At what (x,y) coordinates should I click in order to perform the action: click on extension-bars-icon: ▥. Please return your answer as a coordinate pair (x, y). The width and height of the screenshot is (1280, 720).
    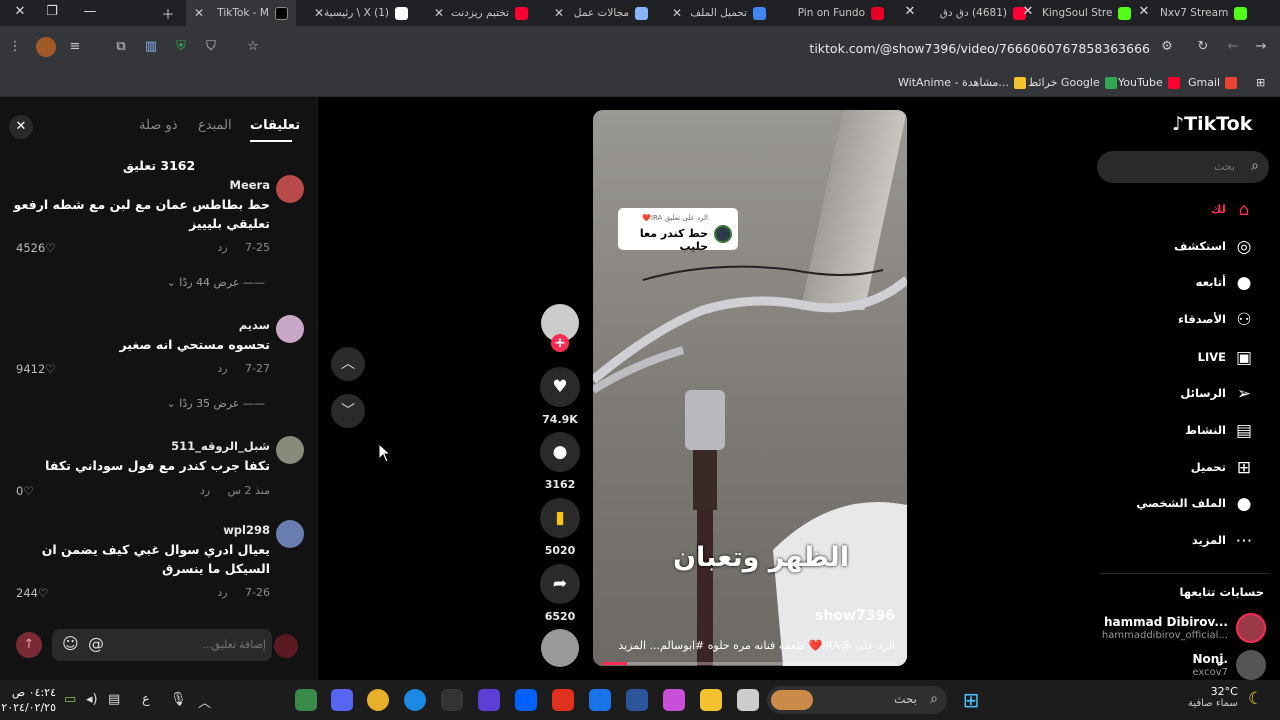
    Looking at the image, I should click on (151, 46).